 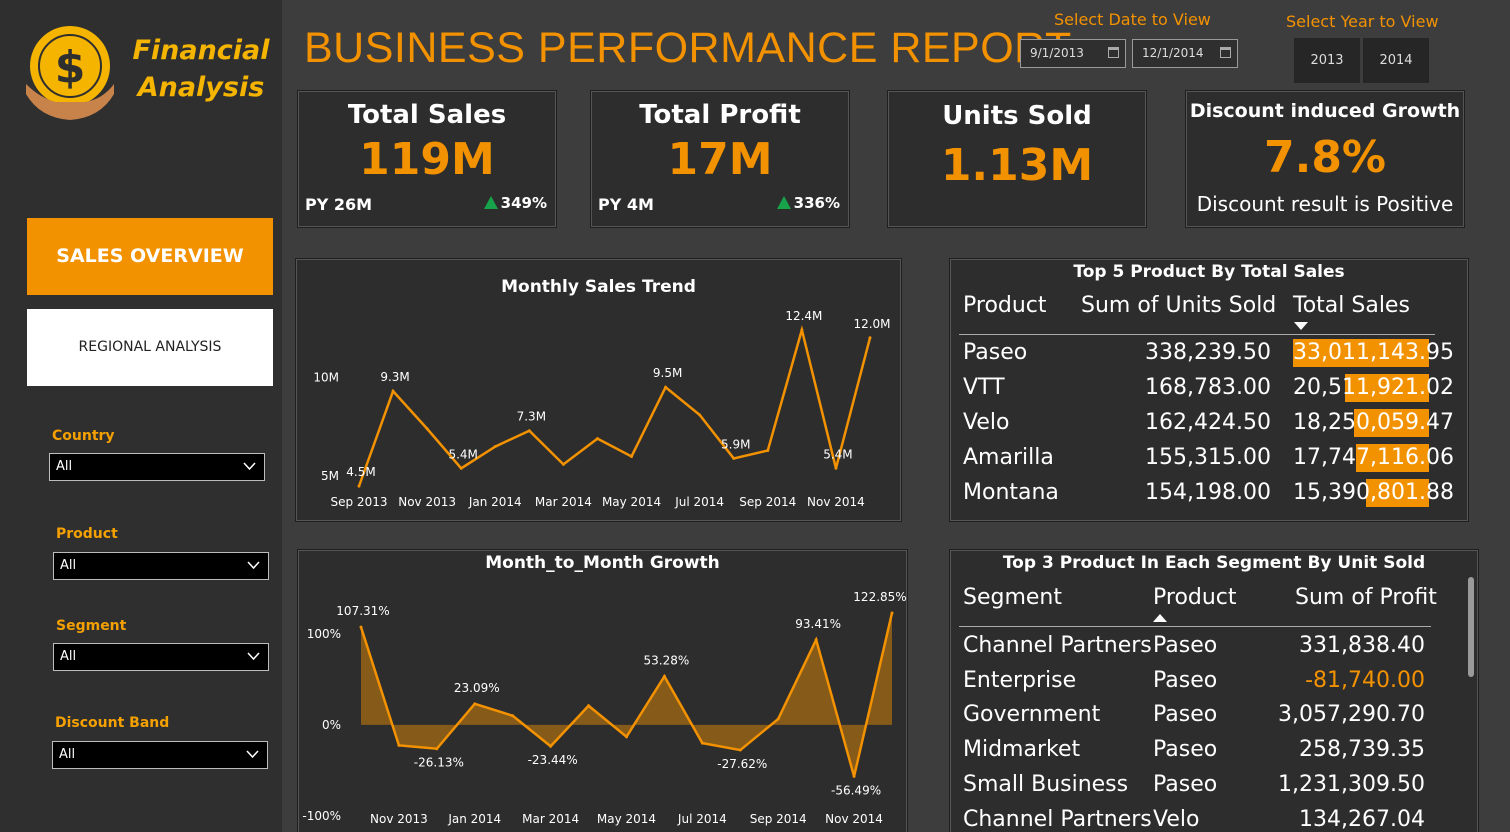 I want to click on table-title: Top 5 Product By Total Sales, so click(x=1209, y=272).